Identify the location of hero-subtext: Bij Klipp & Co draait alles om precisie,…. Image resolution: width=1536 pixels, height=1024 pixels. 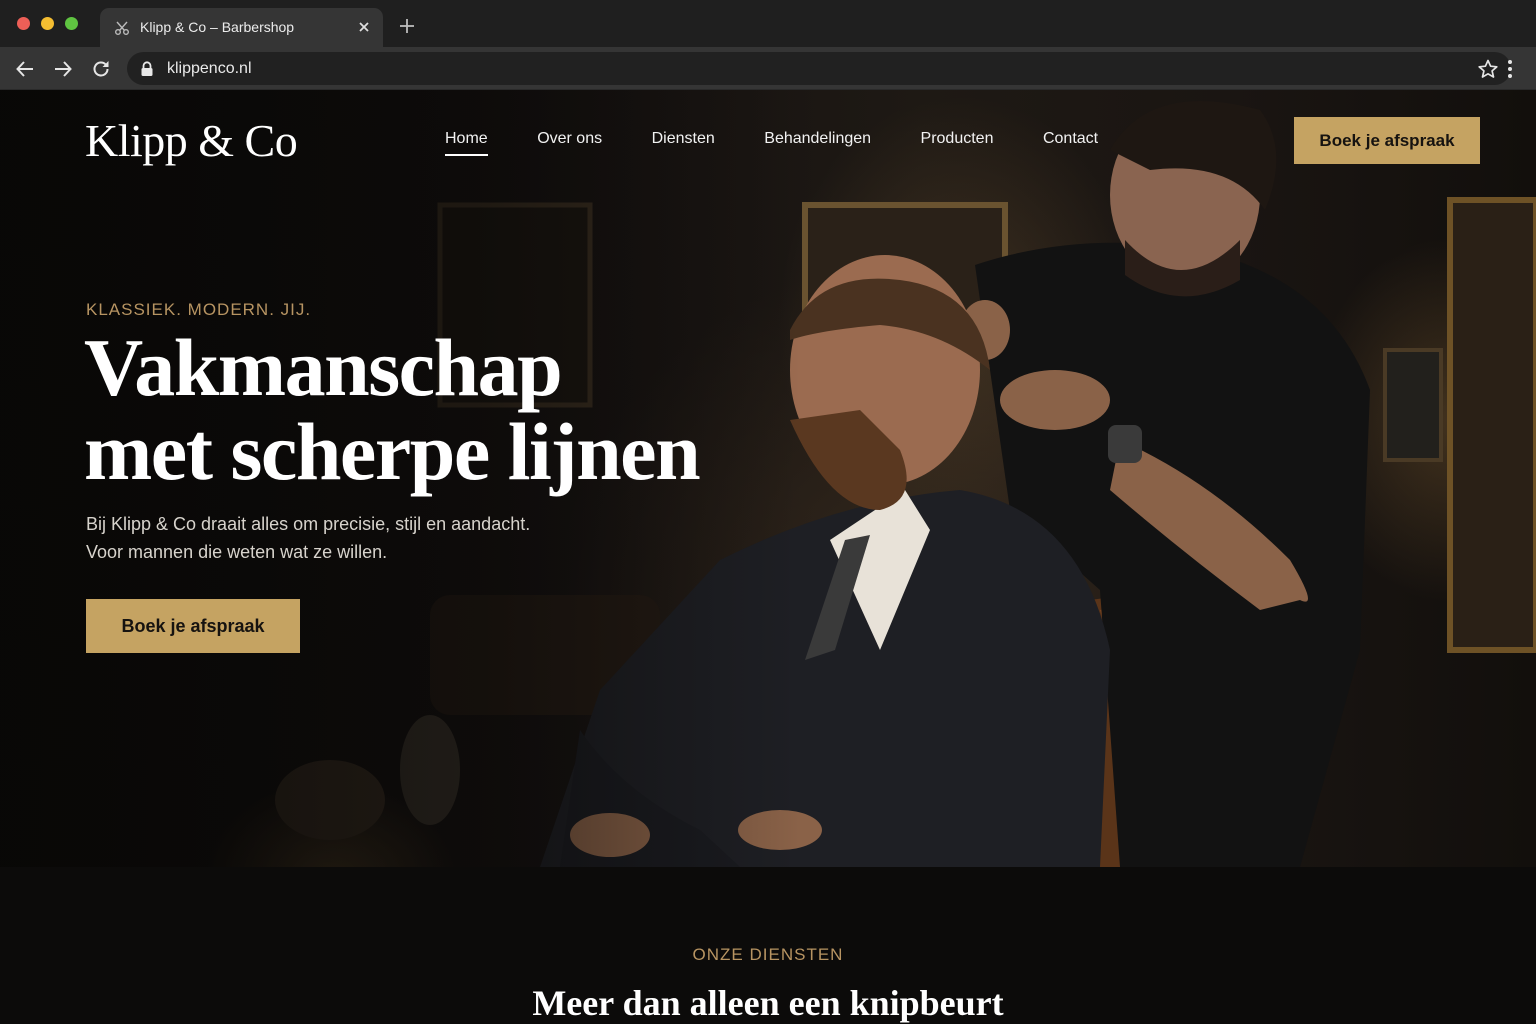
(308, 538).